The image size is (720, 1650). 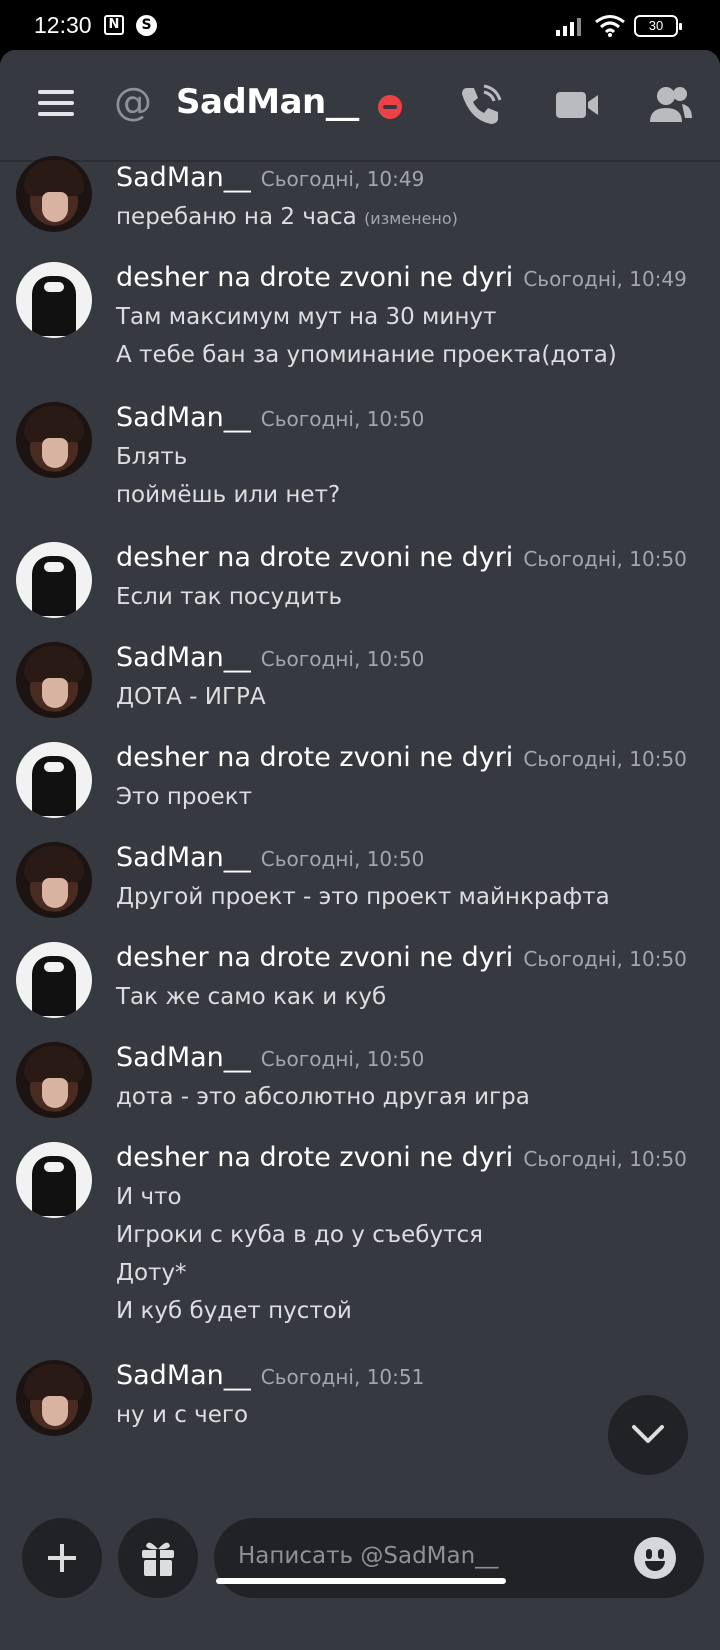 What do you see at coordinates (481, 105) in the screenshot?
I see `phone-call-icon` at bounding box center [481, 105].